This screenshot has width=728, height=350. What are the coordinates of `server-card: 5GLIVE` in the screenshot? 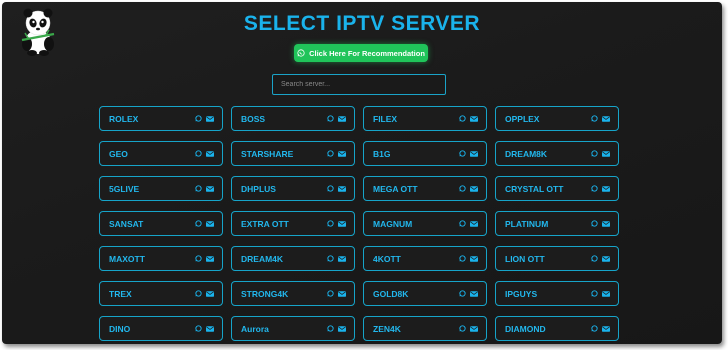 It's located at (161, 188).